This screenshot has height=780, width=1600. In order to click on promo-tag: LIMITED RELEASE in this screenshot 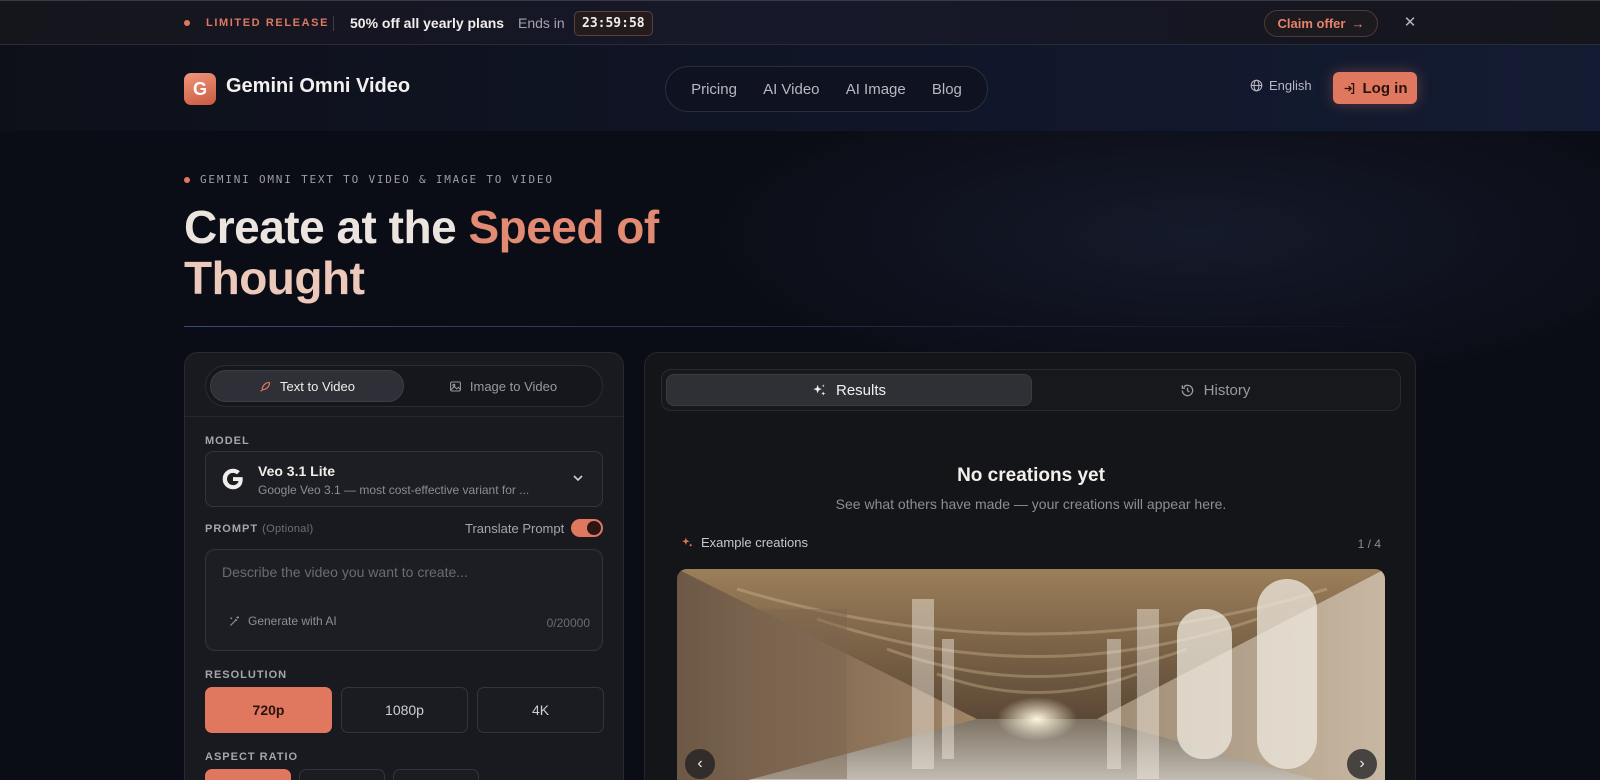, I will do `click(268, 23)`.